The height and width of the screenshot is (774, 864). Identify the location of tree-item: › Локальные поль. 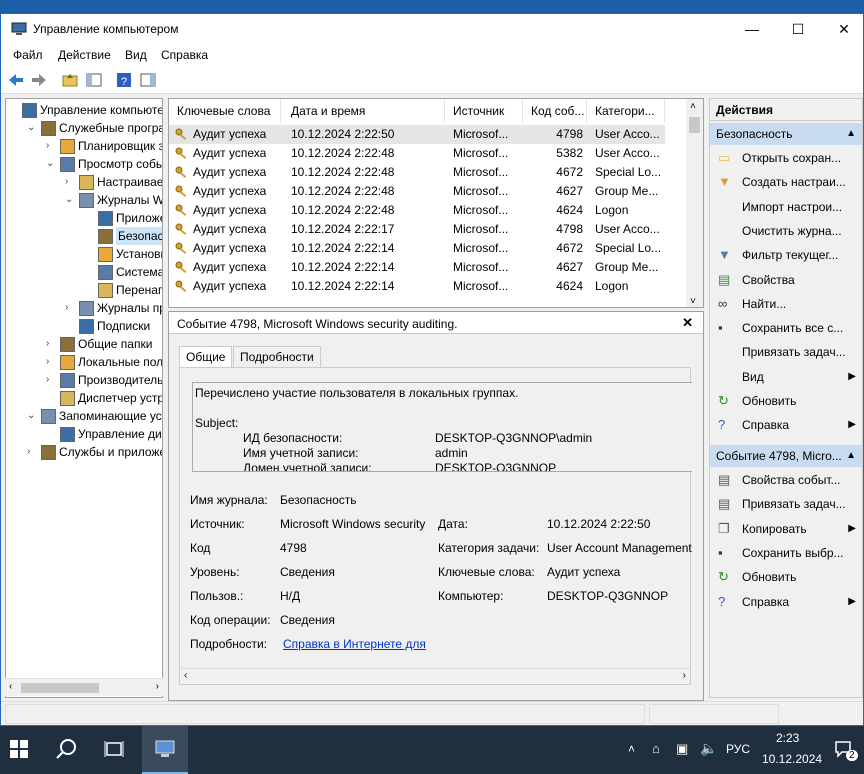
(84, 362).